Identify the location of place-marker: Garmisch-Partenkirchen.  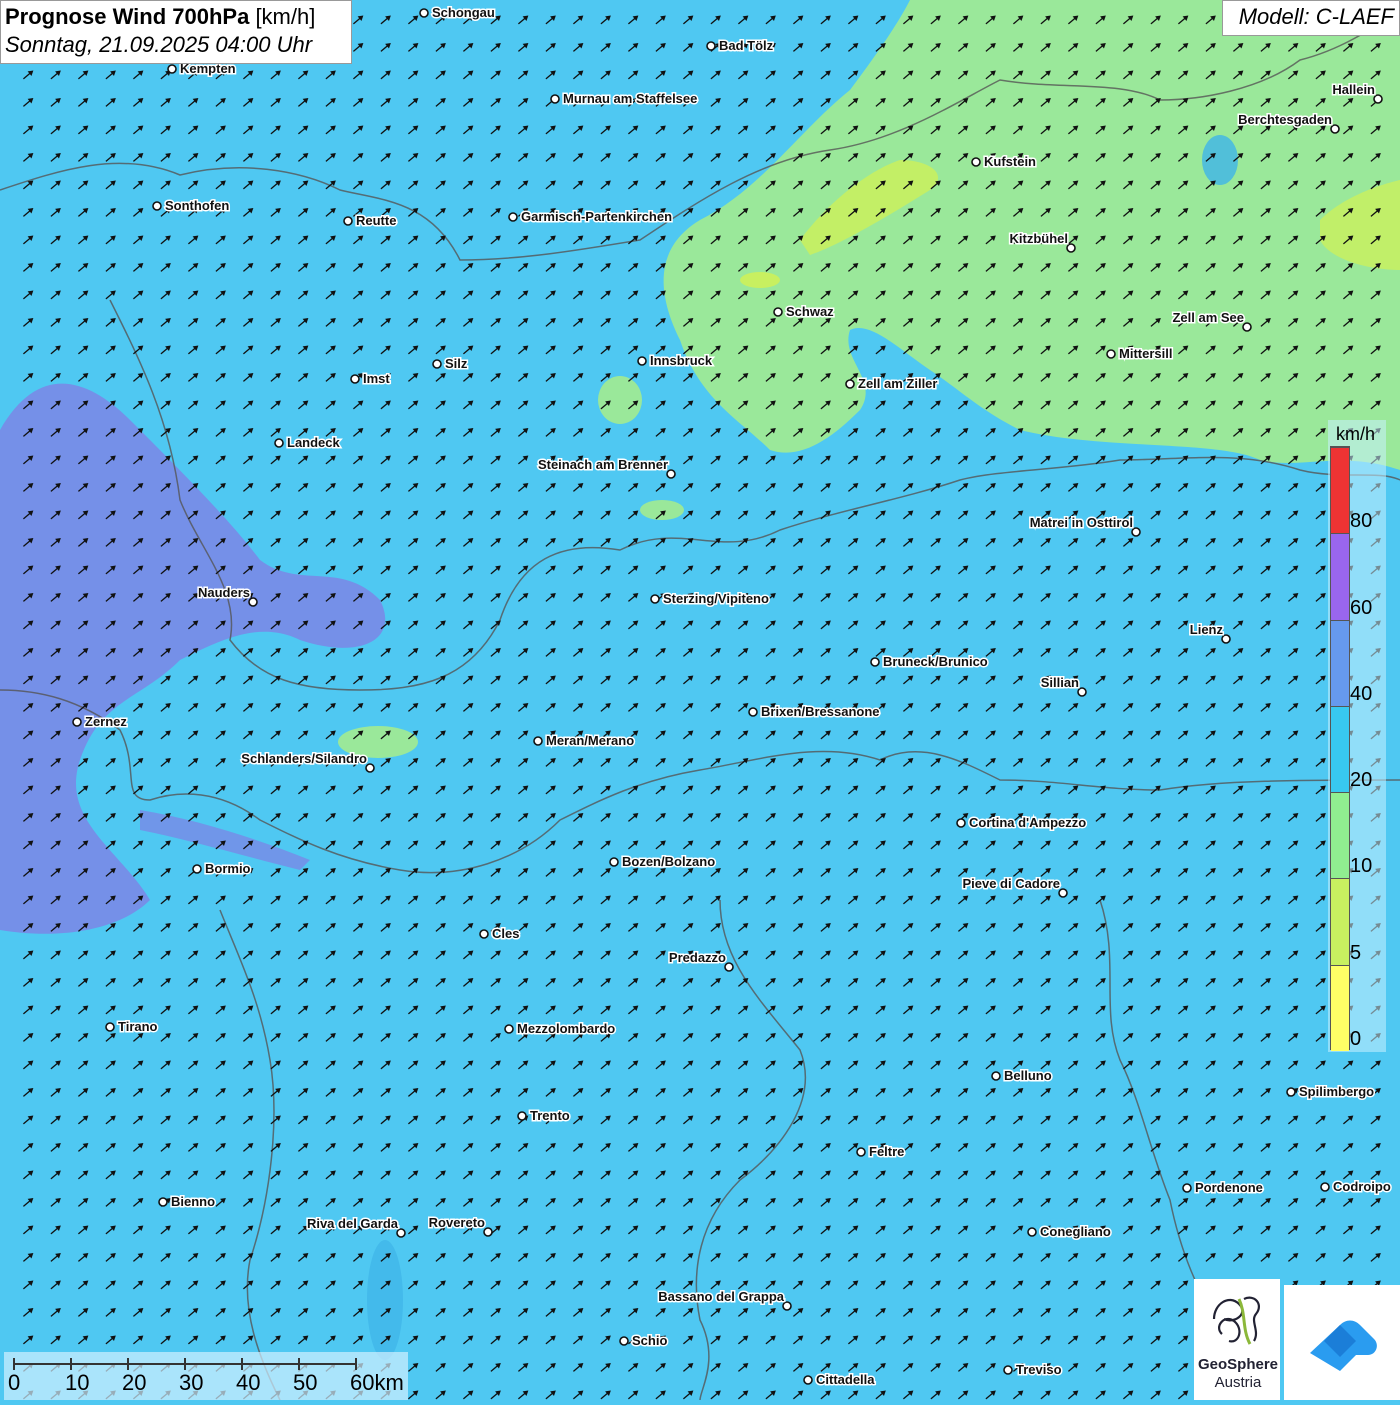
(590, 216).